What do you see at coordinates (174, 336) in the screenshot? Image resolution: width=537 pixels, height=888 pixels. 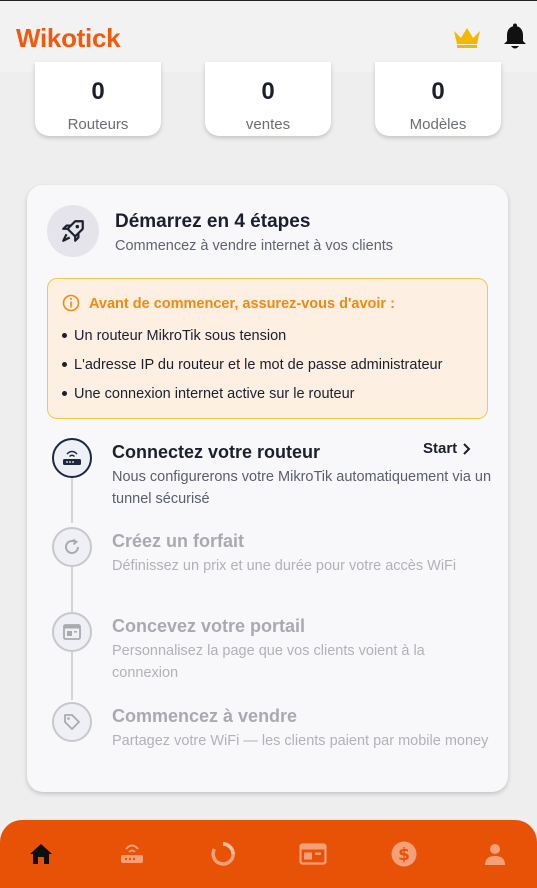 I see `notice-item: Un routeur MikroTik sous tension` at bounding box center [174, 336].